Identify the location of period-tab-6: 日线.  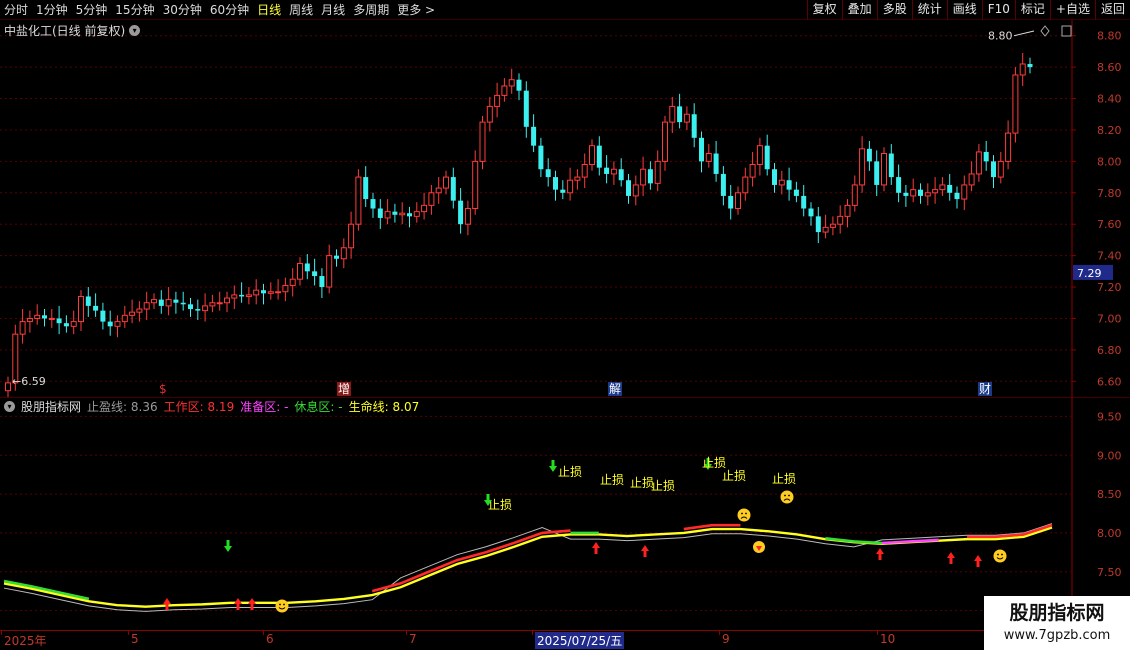
(269, 10).